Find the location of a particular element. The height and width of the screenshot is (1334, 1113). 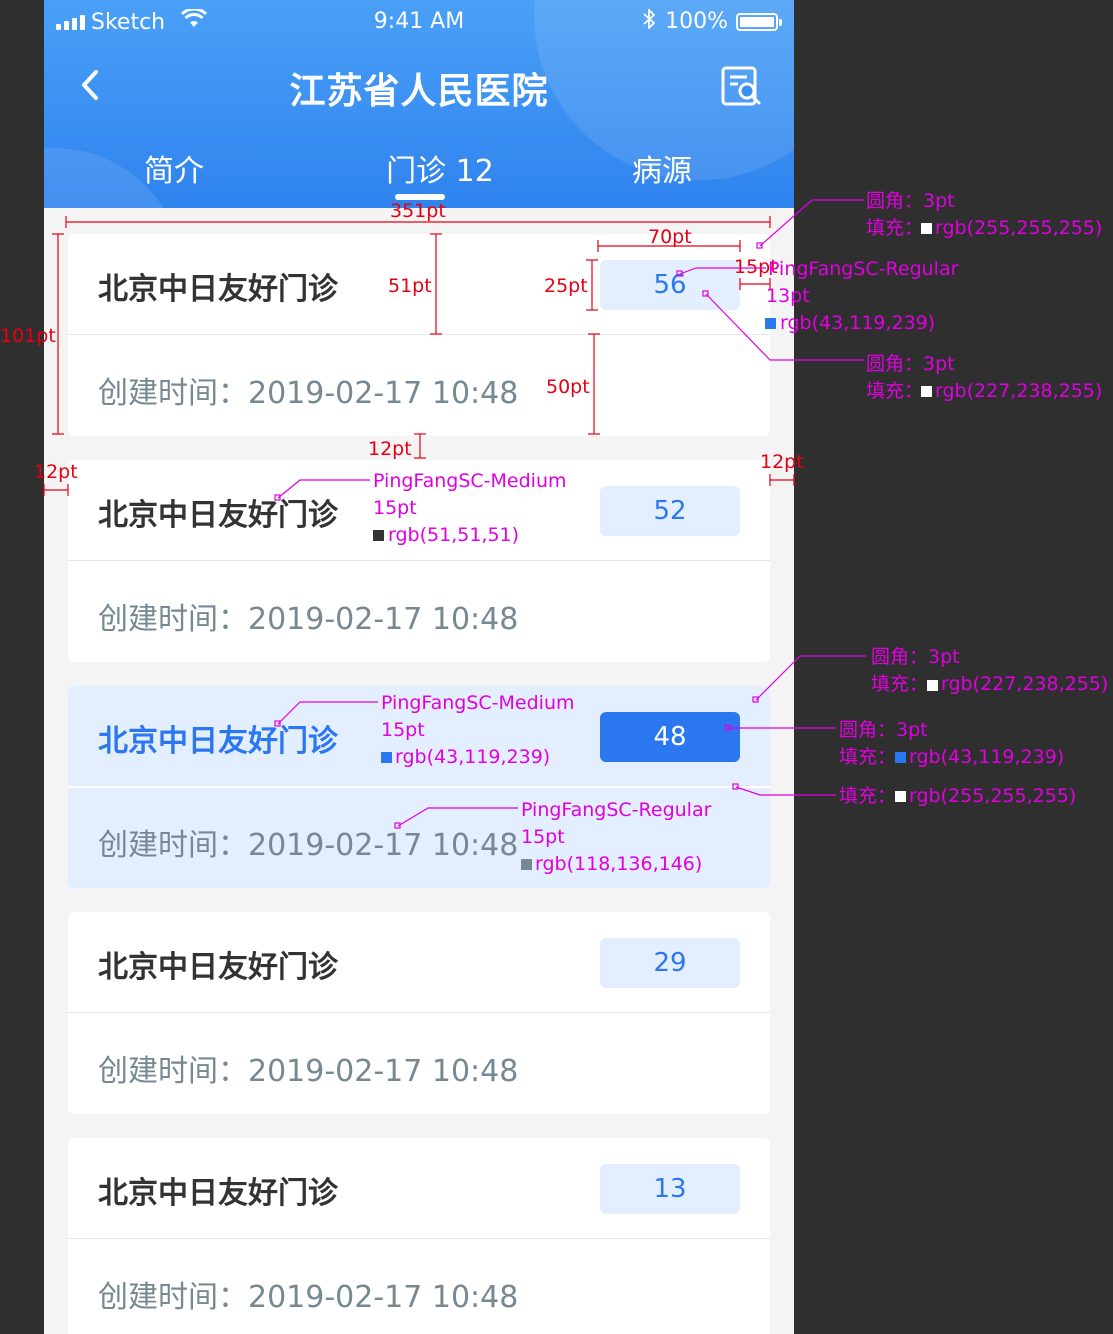

count-badge: 52 is located at coordinates (670, 511).